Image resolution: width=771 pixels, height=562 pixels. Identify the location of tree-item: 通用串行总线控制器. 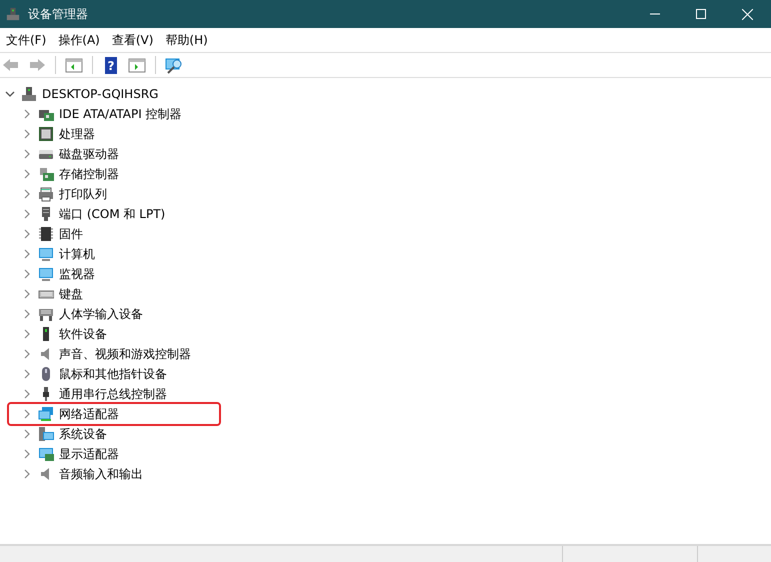
(113, 394).